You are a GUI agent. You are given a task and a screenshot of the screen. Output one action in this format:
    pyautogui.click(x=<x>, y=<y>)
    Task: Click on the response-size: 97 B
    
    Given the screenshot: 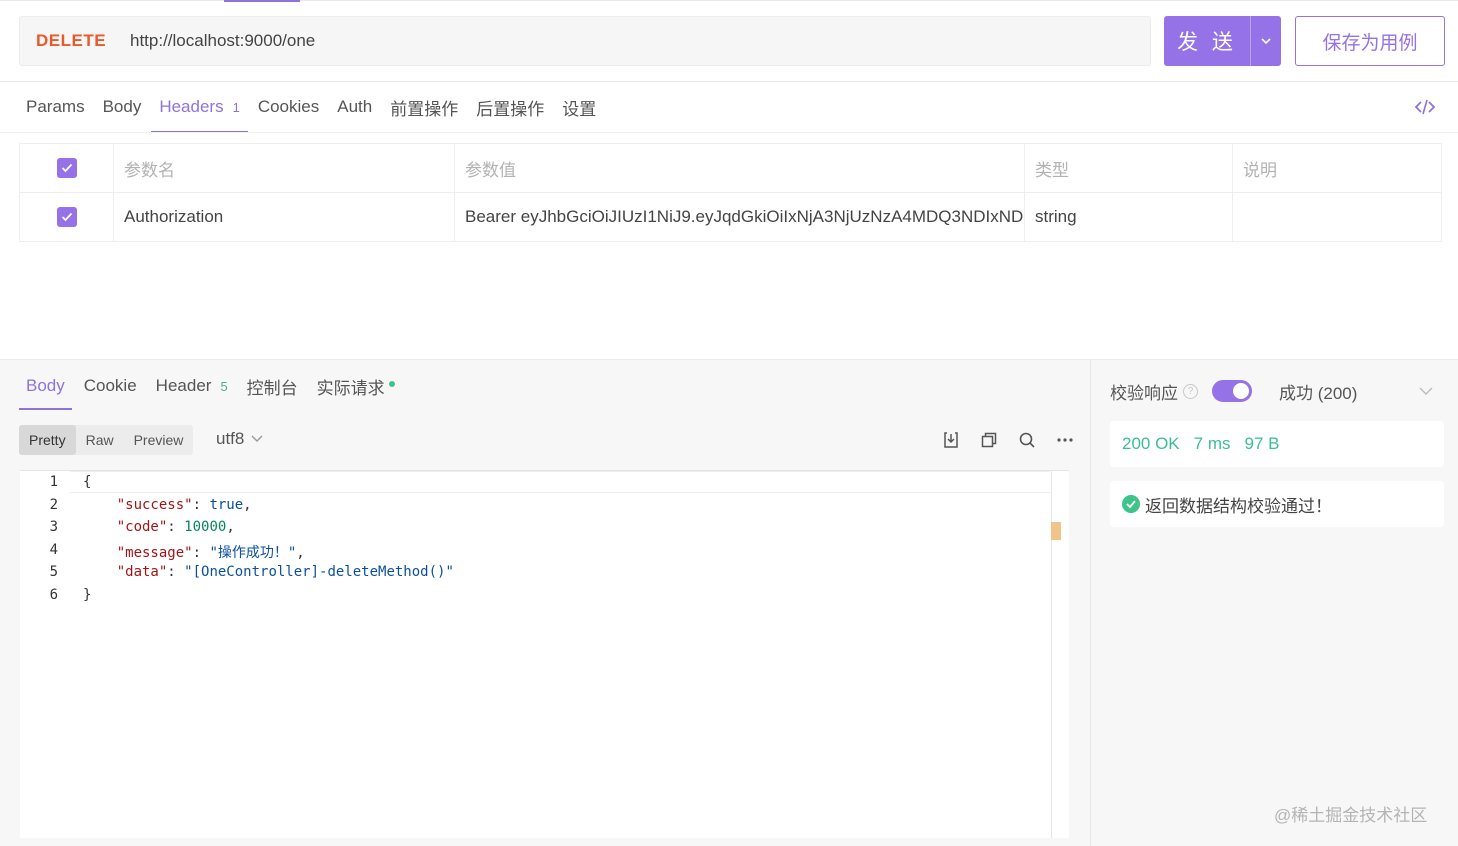 What is the action you would take?
    pyautogui.click(x=1262, y=443)
    